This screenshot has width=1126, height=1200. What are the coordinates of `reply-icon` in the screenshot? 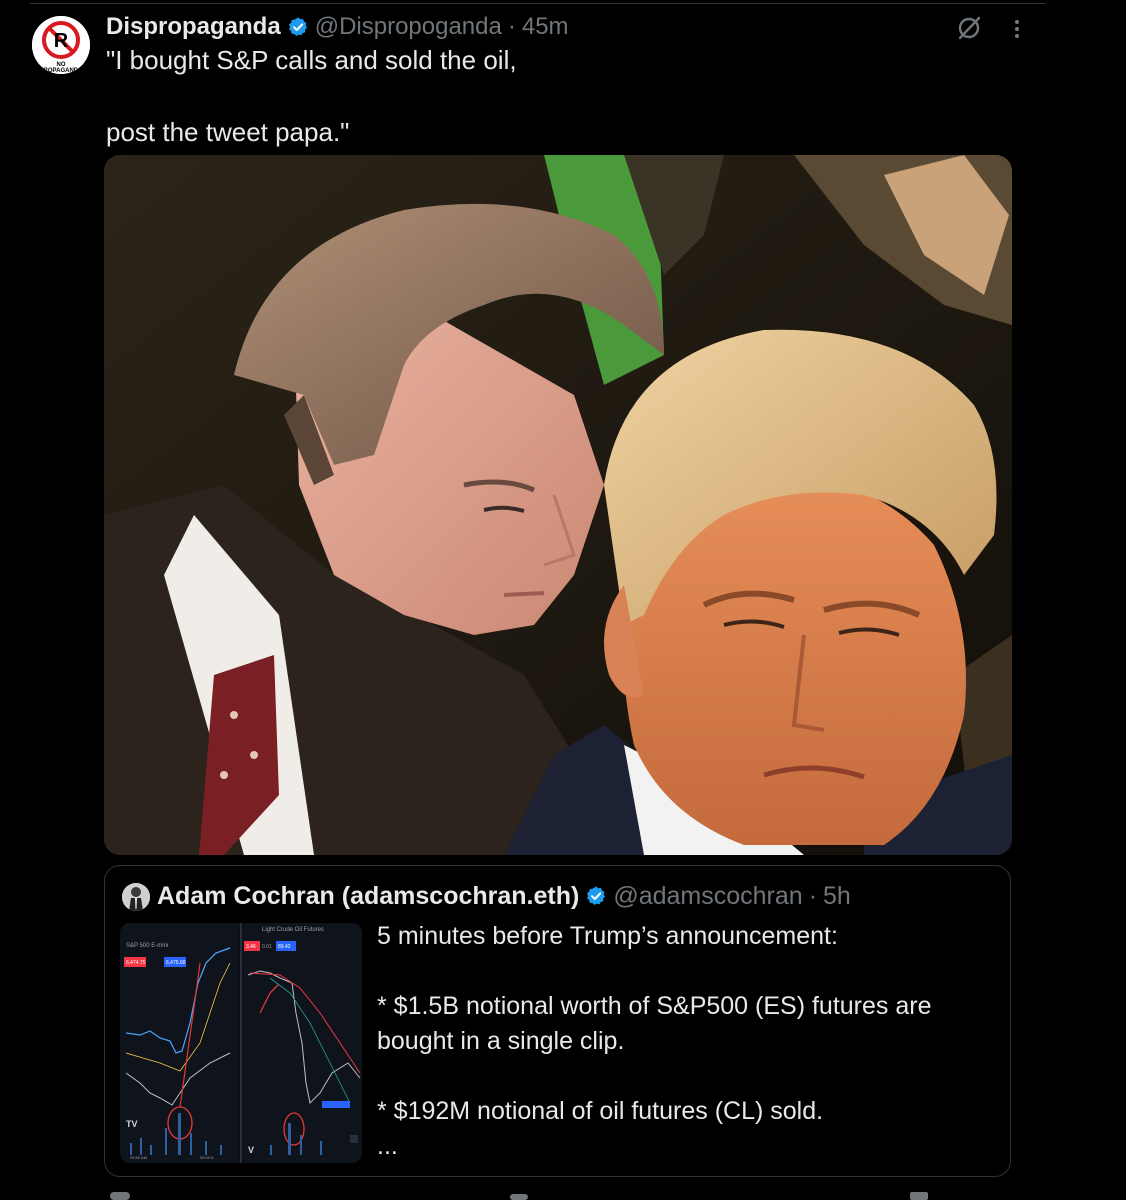 It's located at (120, 1196).